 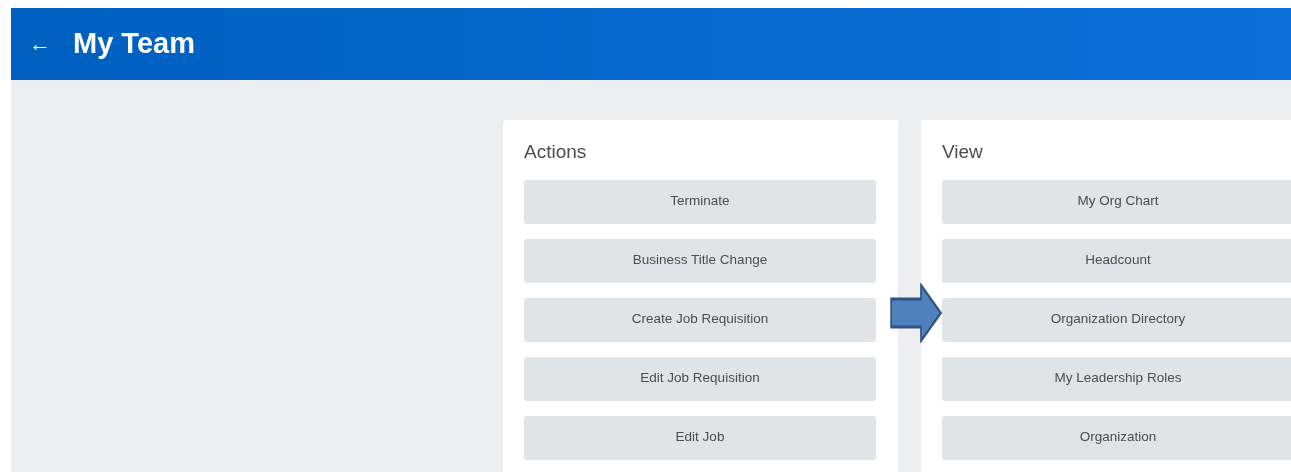 What do you see at coordinates (700, 201) in the screenshot?
I see `action-button: Terminate` at bounding box center [700, 201].